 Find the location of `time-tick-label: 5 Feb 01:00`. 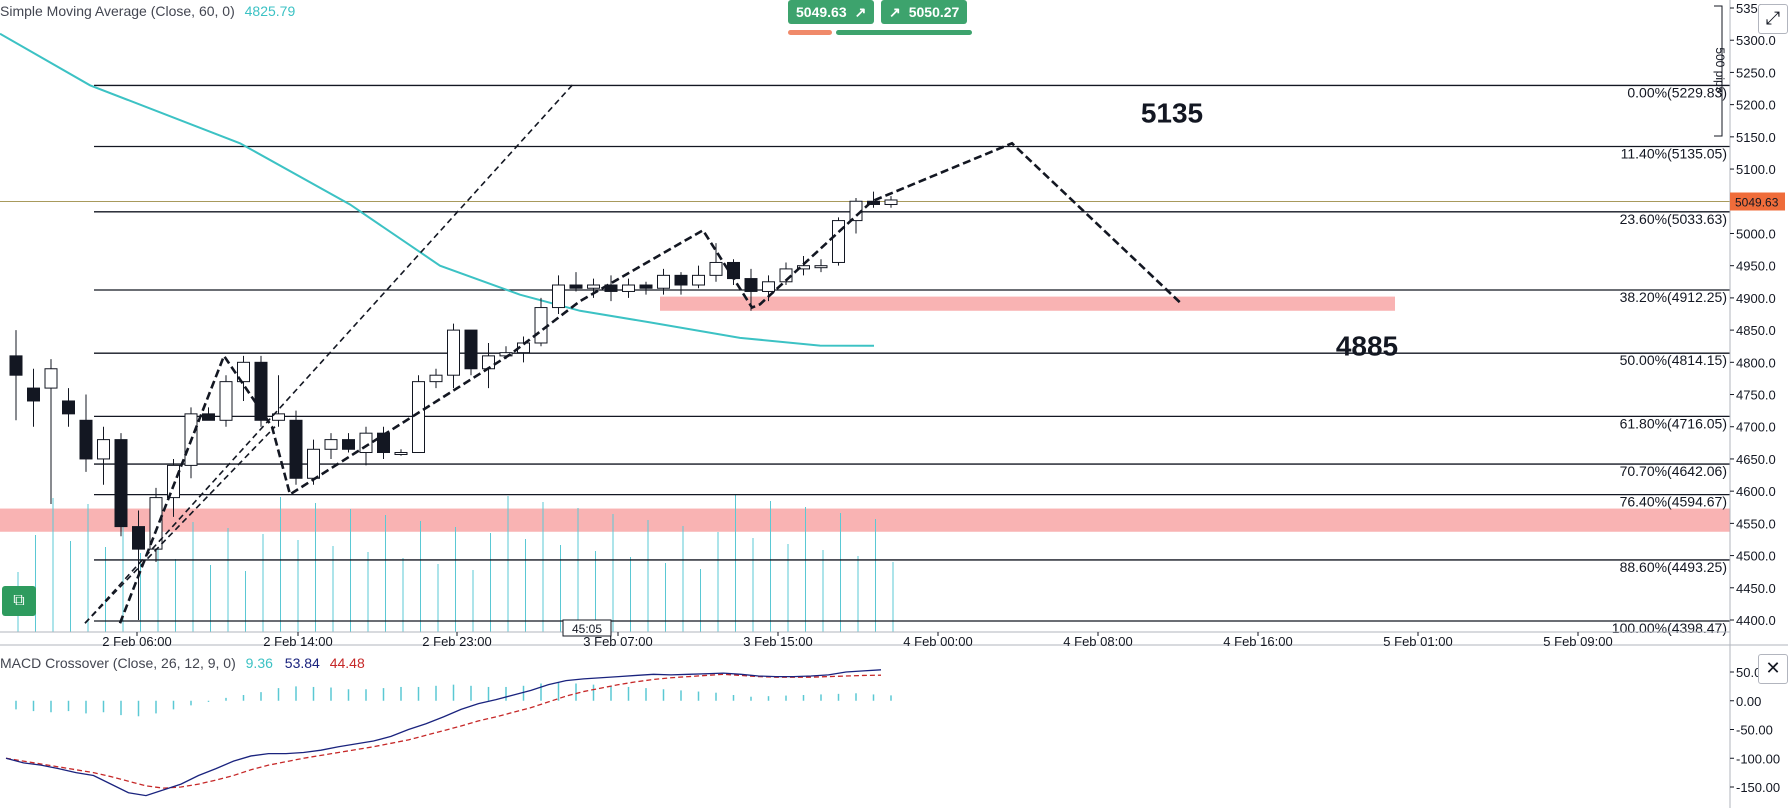

time-tick-label: 5 Feb 01:00 is located at coordinates (1417, 641).